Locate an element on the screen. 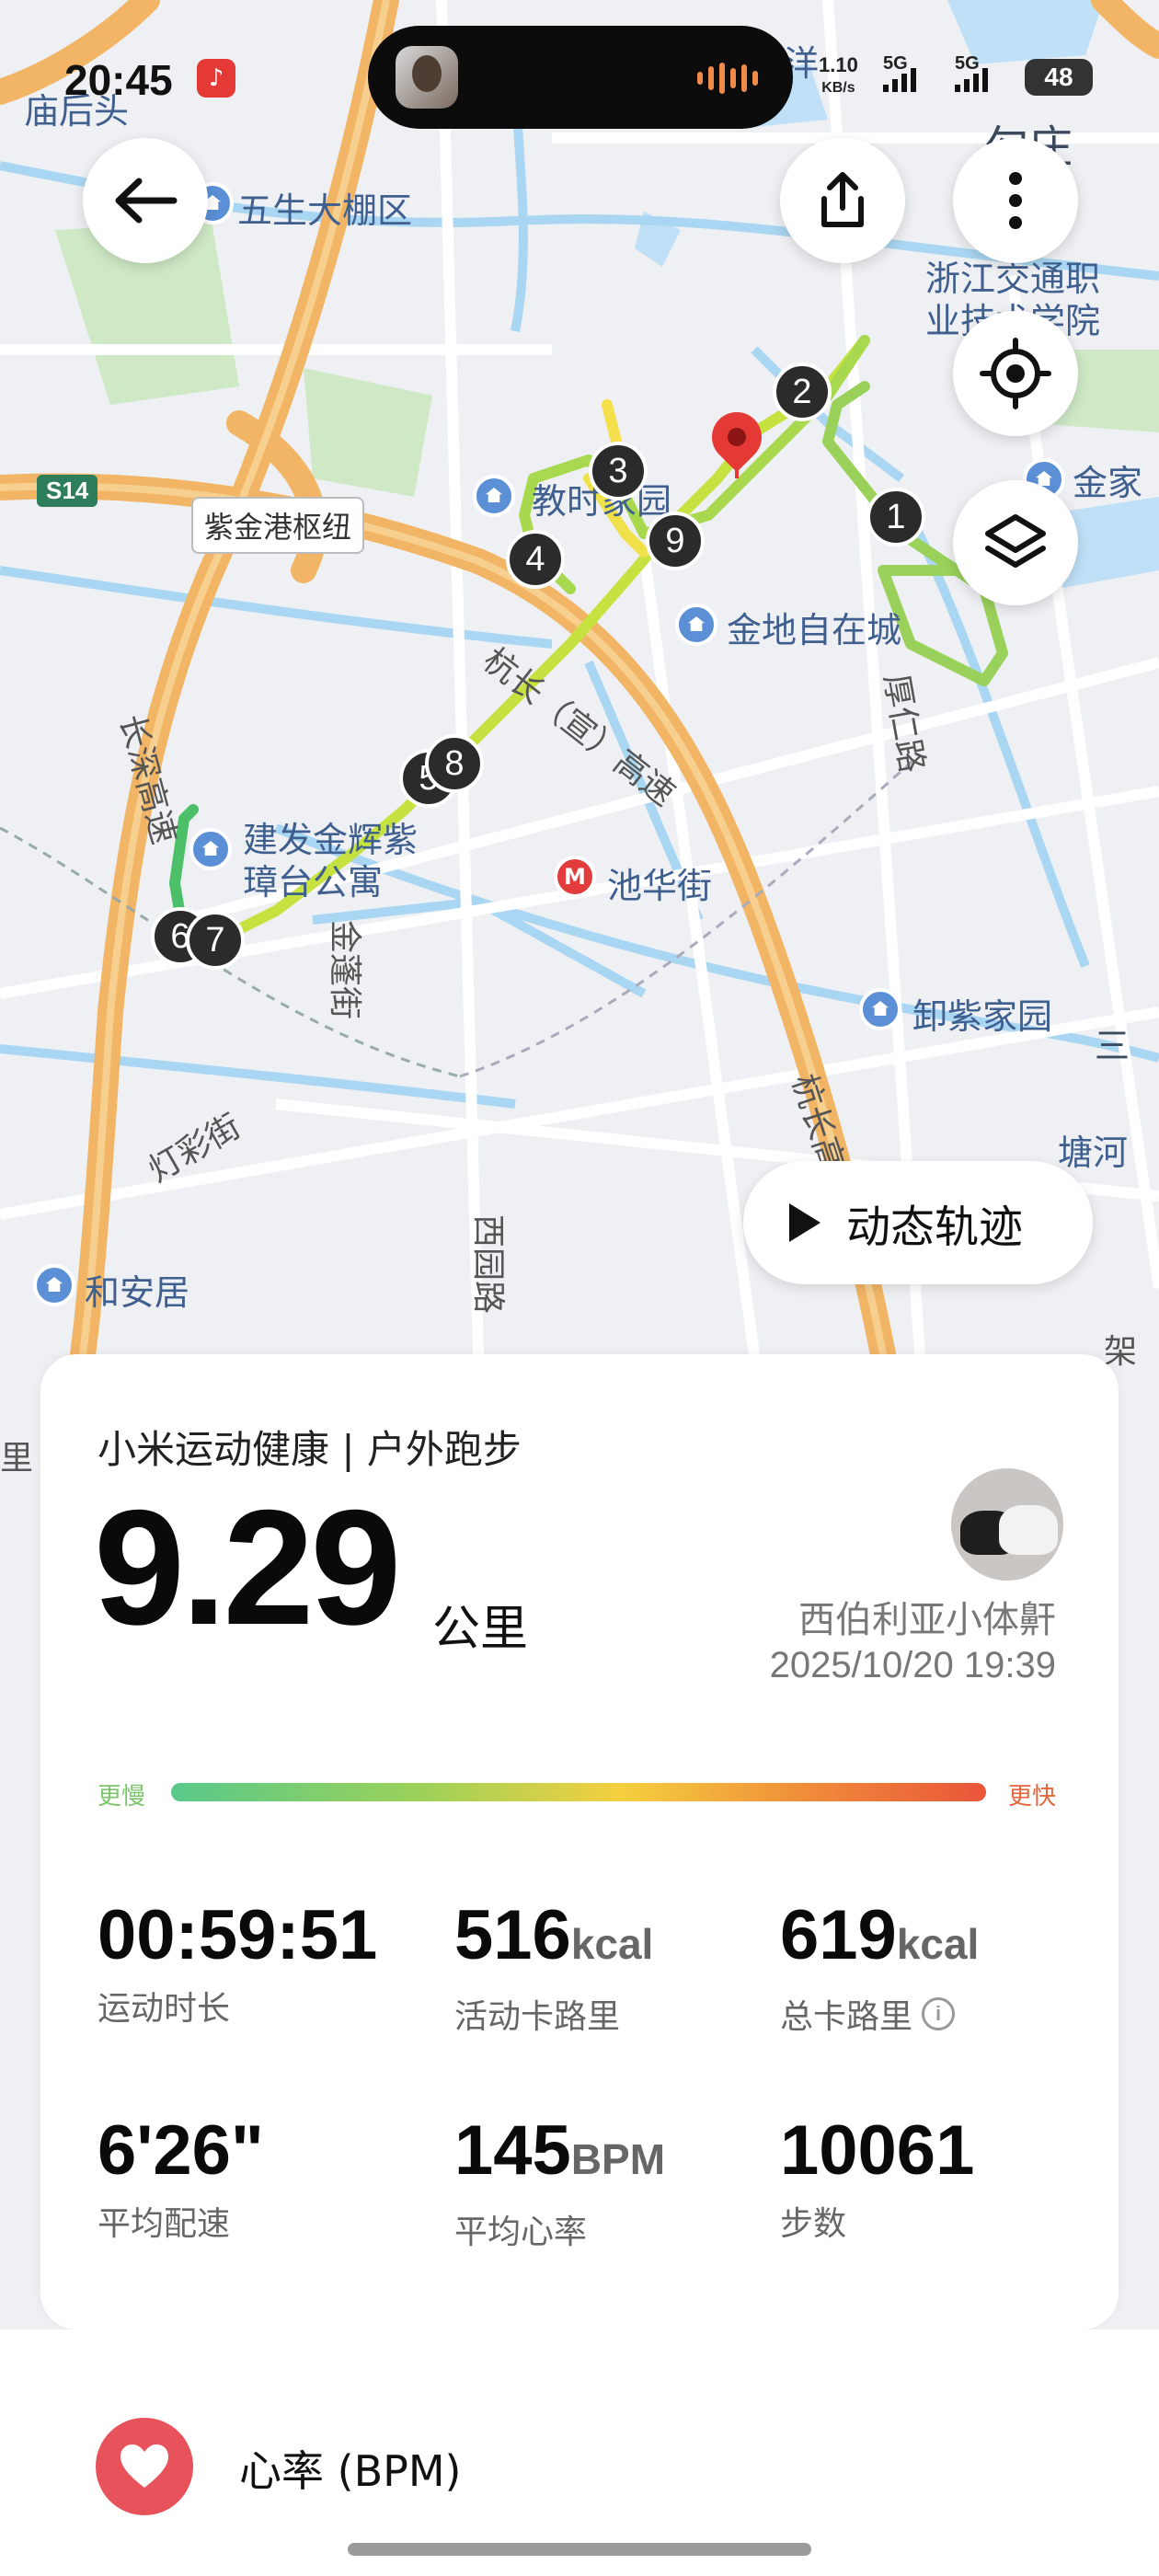  stat-label: 平均配速 is located at coordinates (164, 2224).